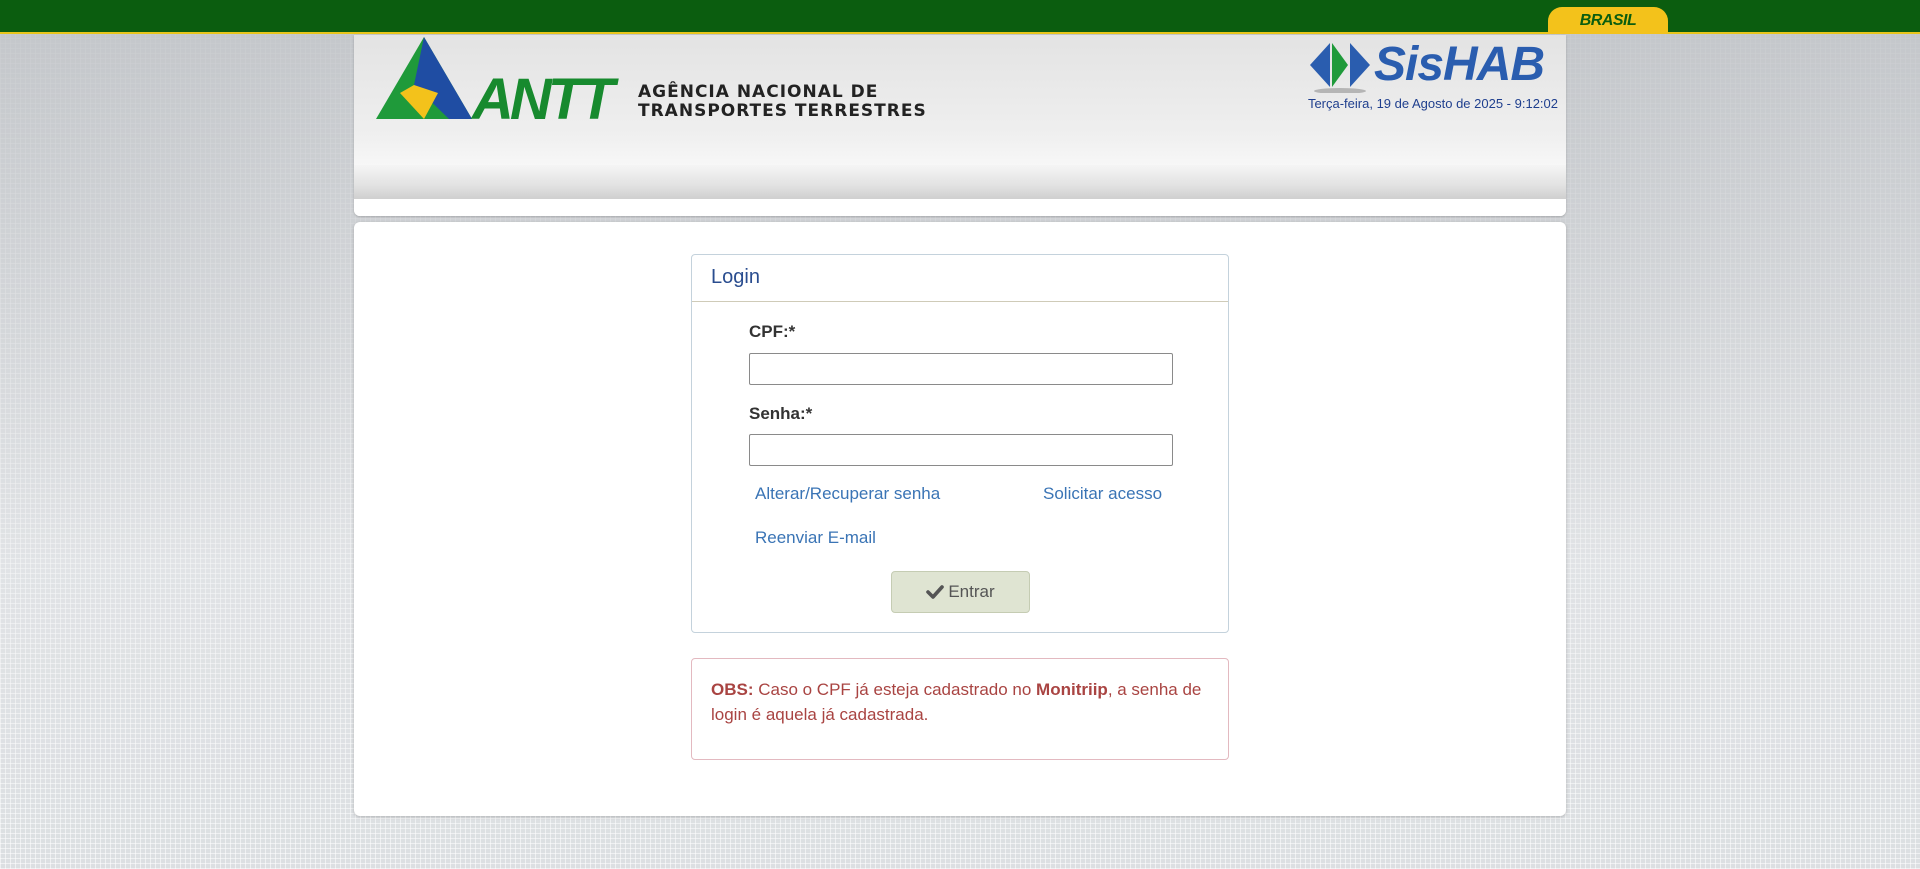  I want to click on obs-text-1: Caso o CPF já esteja cadastrado no, so click(895, 689).